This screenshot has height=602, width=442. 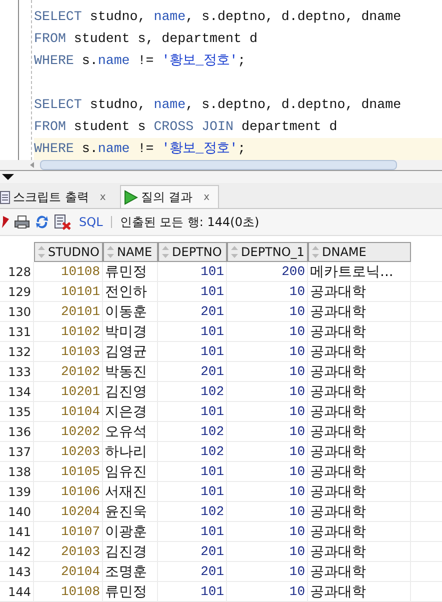 I want to click on code-line: FROM student s CROSS JOIN department d, so click(x=186, y=127).